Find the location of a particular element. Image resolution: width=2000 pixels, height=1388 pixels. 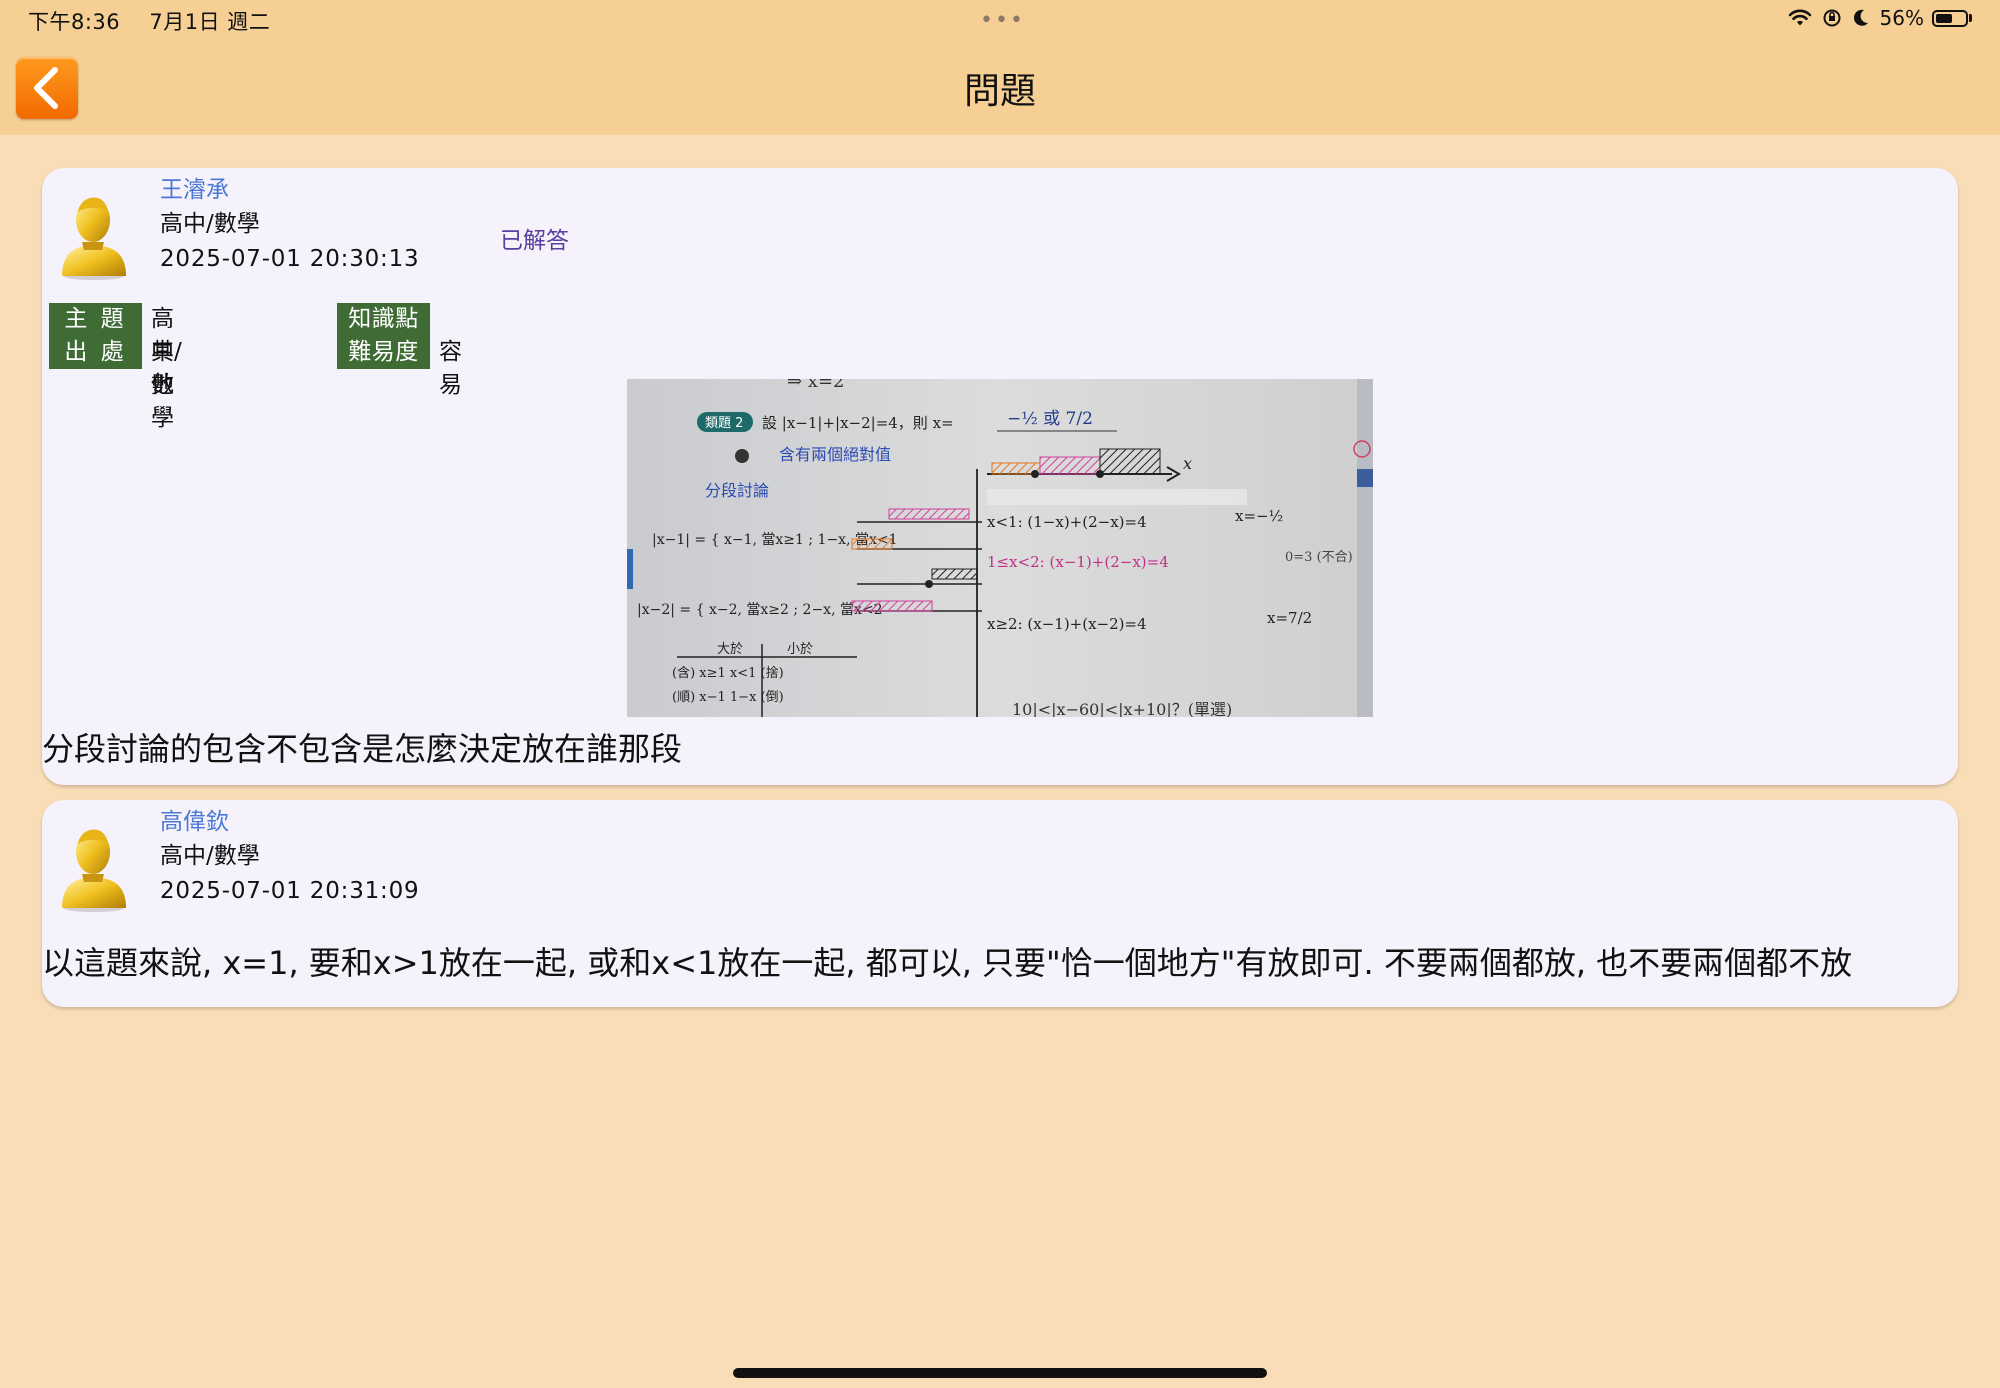

photo-table-row2: (順) x−1 1−x (倒) is located at coordinates (728, 697).